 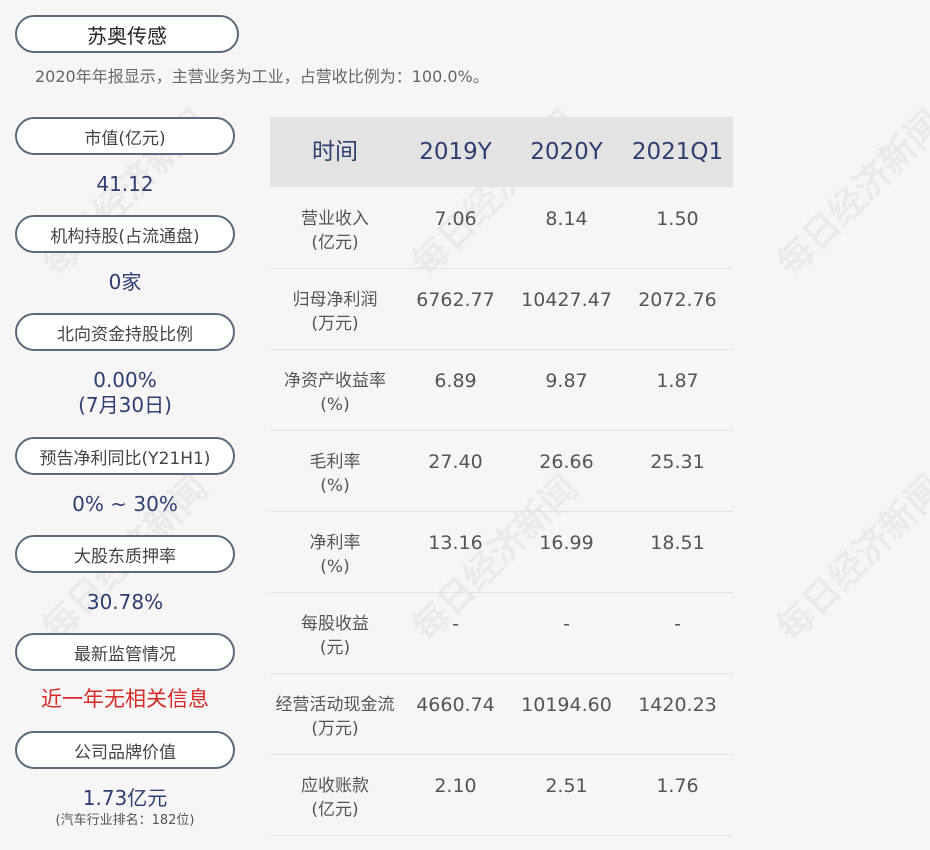 I want to click on brand-value-label: 公司品牌价值, so click(x=125, y=750).